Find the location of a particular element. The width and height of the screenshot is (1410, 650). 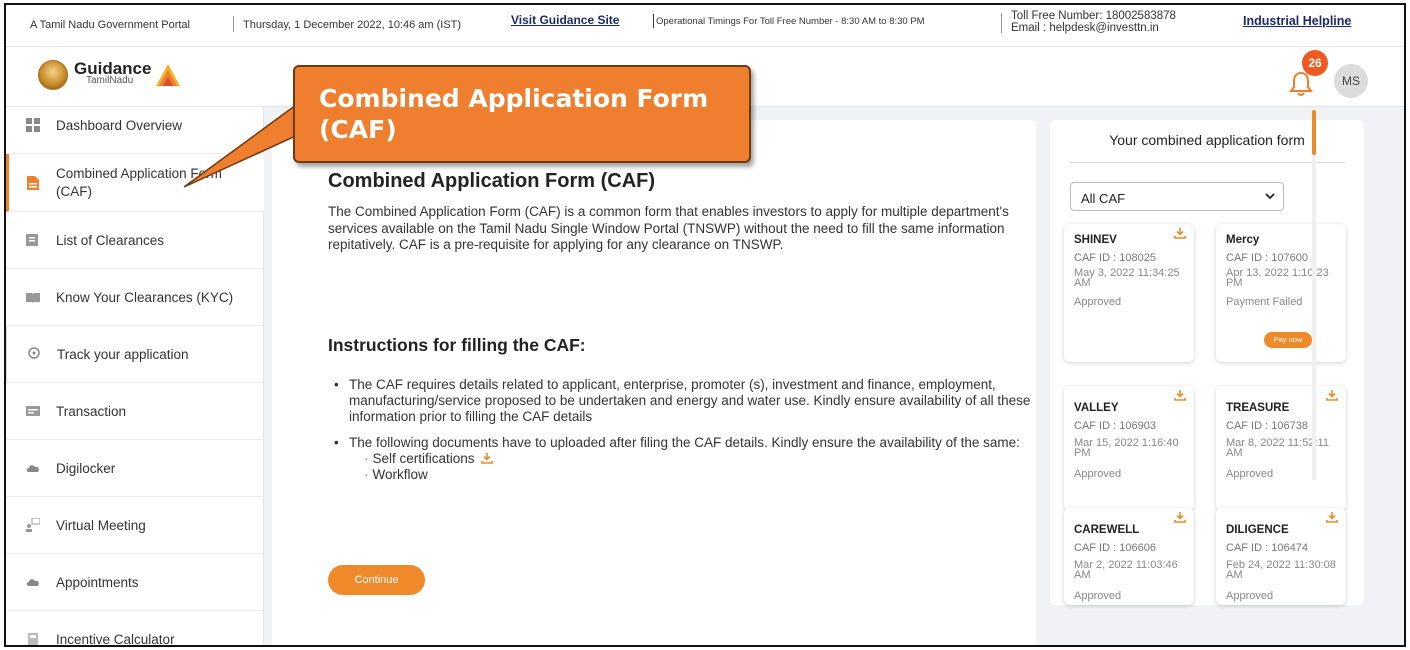

page-title: Combined Application Form (CAF) is located at coordinates (492, 181).